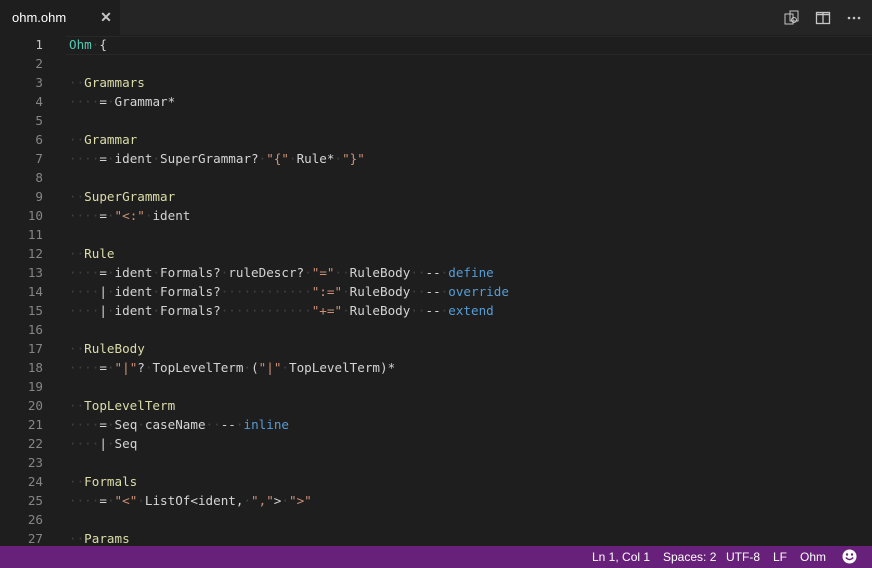 This screenshot has height=568, width=872. What do you see at coordinates (175, 424) in the screenshot?
I see `code-token: caseName` at bounding box center [175, 424].